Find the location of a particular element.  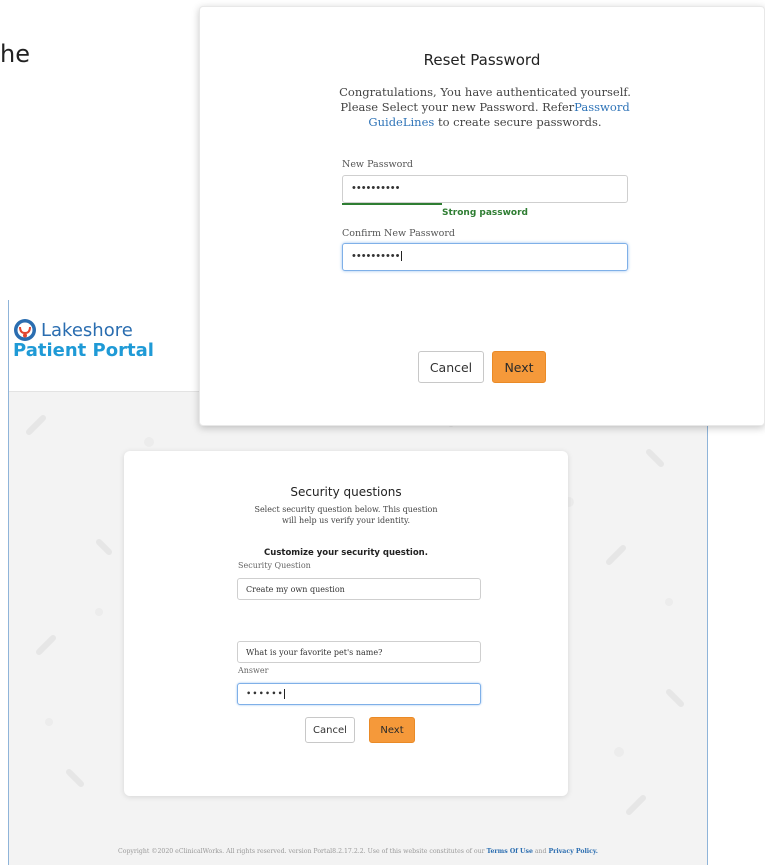

custom-question-input: What is your favorite pet's name? is located at coordinates (359, 652).